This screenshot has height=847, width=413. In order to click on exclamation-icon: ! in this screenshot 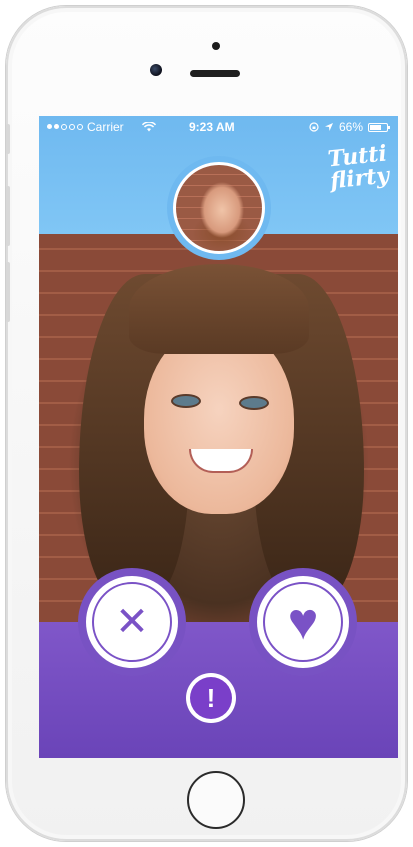, I will do `click(211, 698)`.